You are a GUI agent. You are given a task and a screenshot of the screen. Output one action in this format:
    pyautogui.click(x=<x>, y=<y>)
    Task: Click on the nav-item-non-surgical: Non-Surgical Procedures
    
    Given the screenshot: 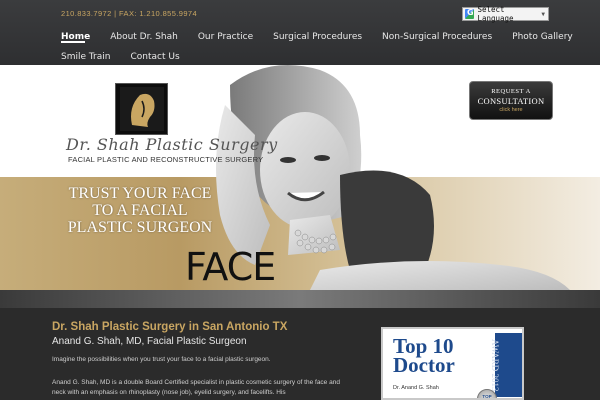 What is the action you would take?
    pyautogui.click(x=437, y=37)
    